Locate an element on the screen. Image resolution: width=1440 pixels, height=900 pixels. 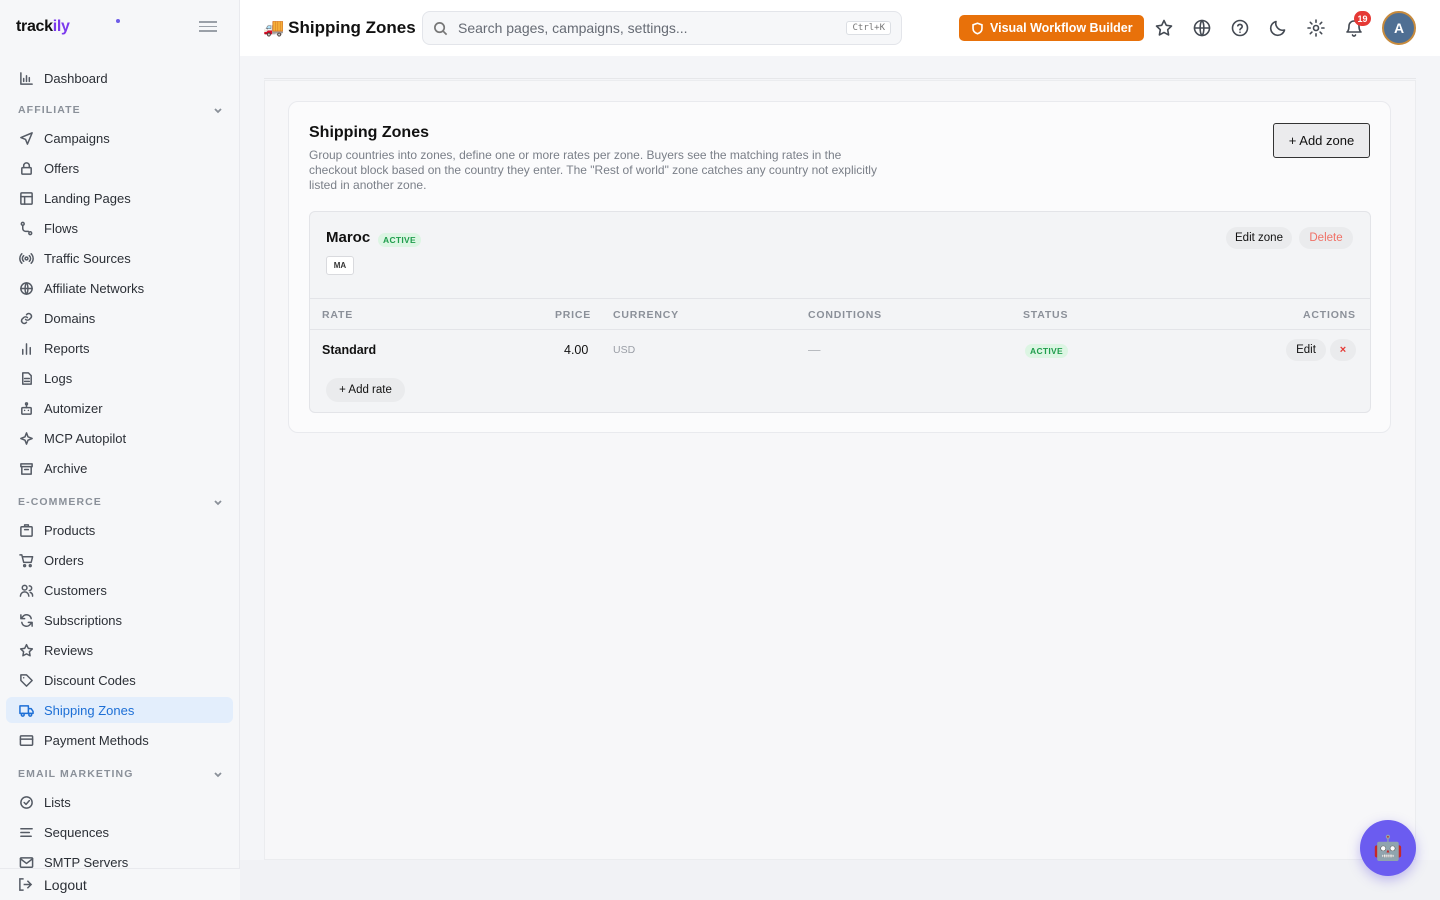
rate-name: Standard is located at coordinates (349, 350).